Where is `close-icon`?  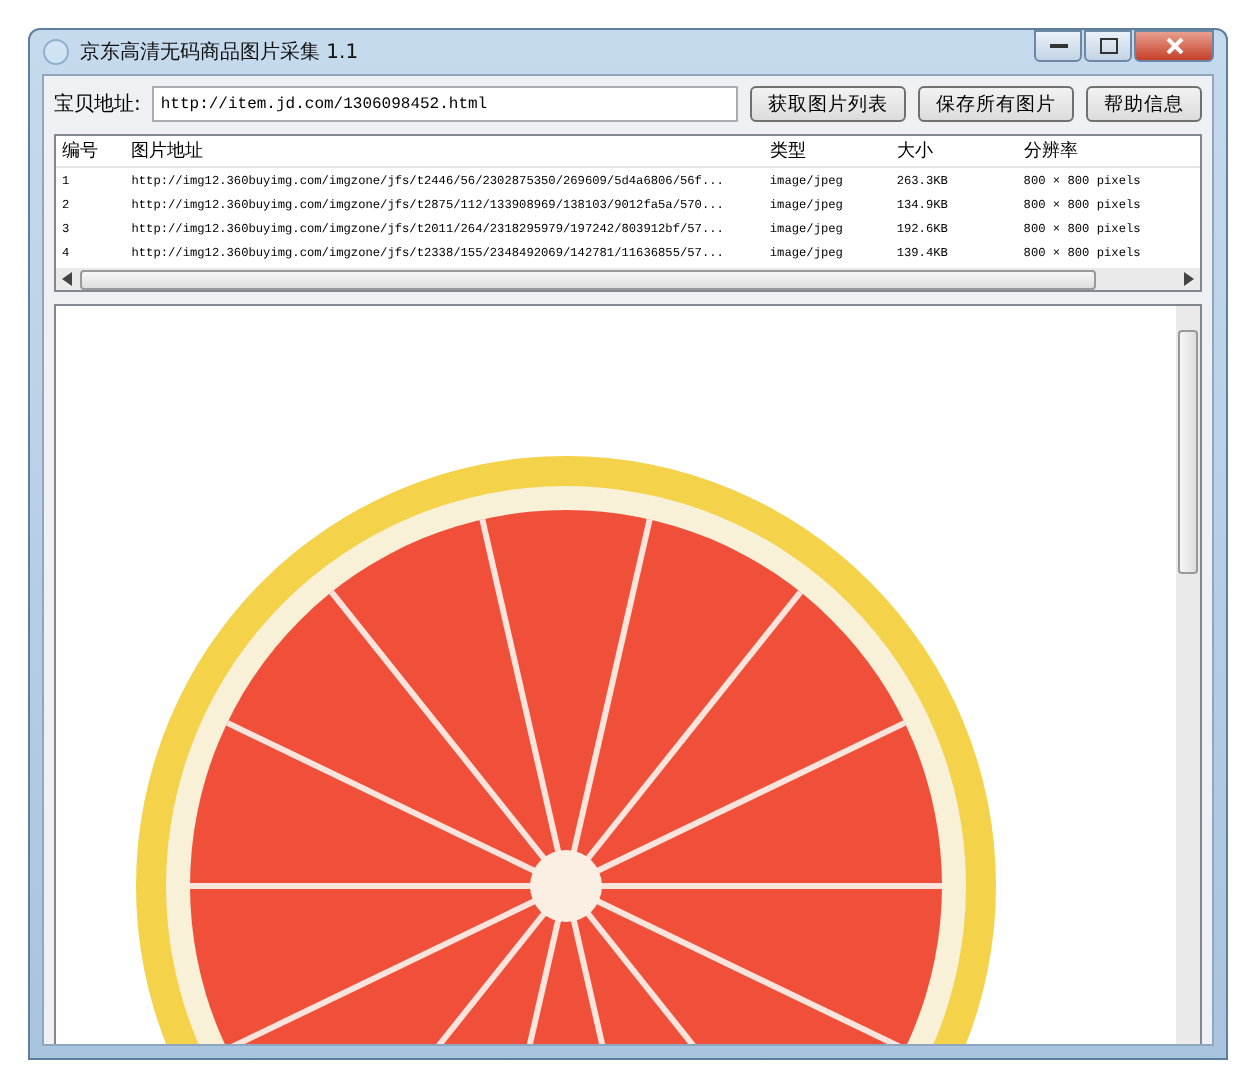
close-icon is located at coordinates (1174, 46).